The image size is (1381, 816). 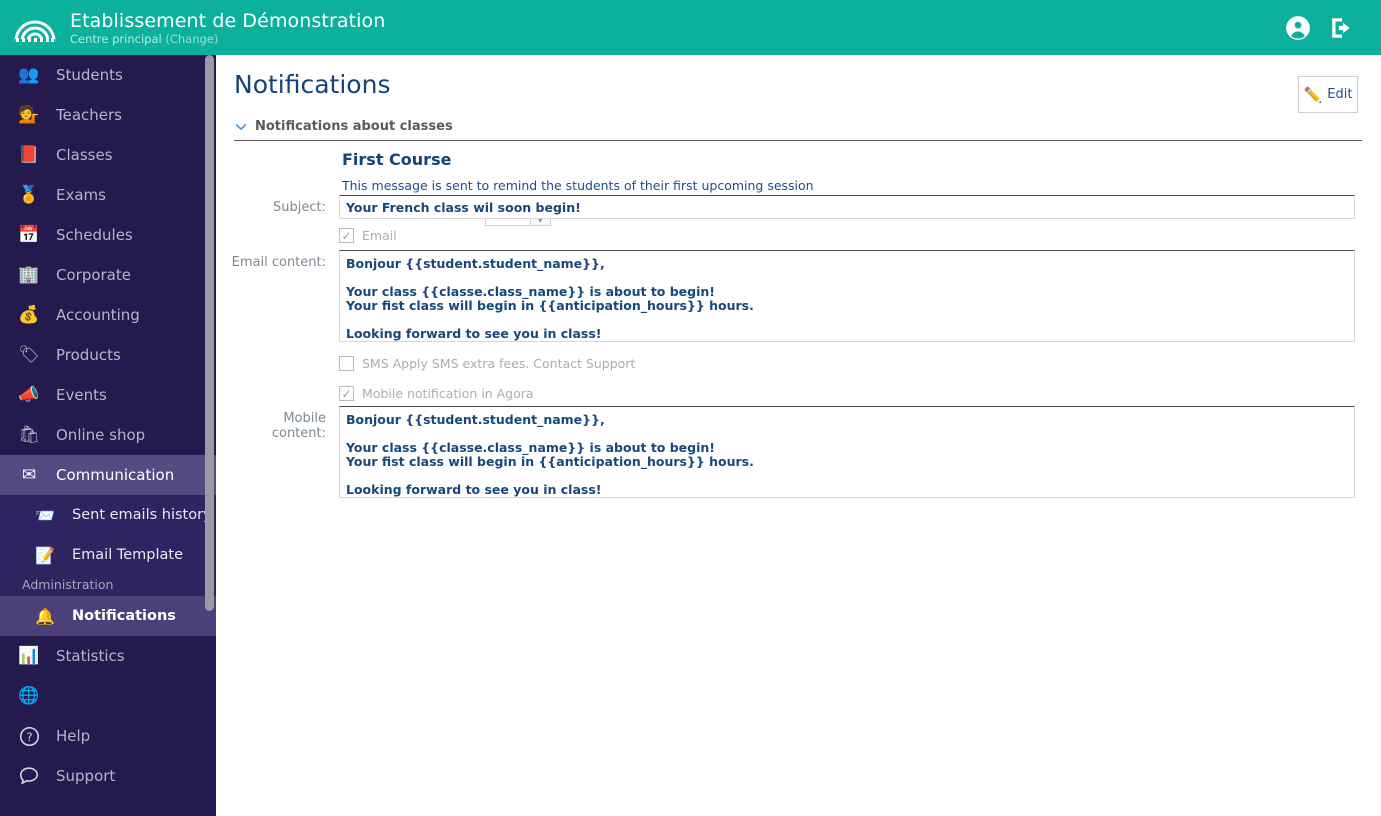 What do you see at coordinates (89, 75) in the screenshot?
I see `sidebar-item-label: Students` at bounding box center [89, 75].